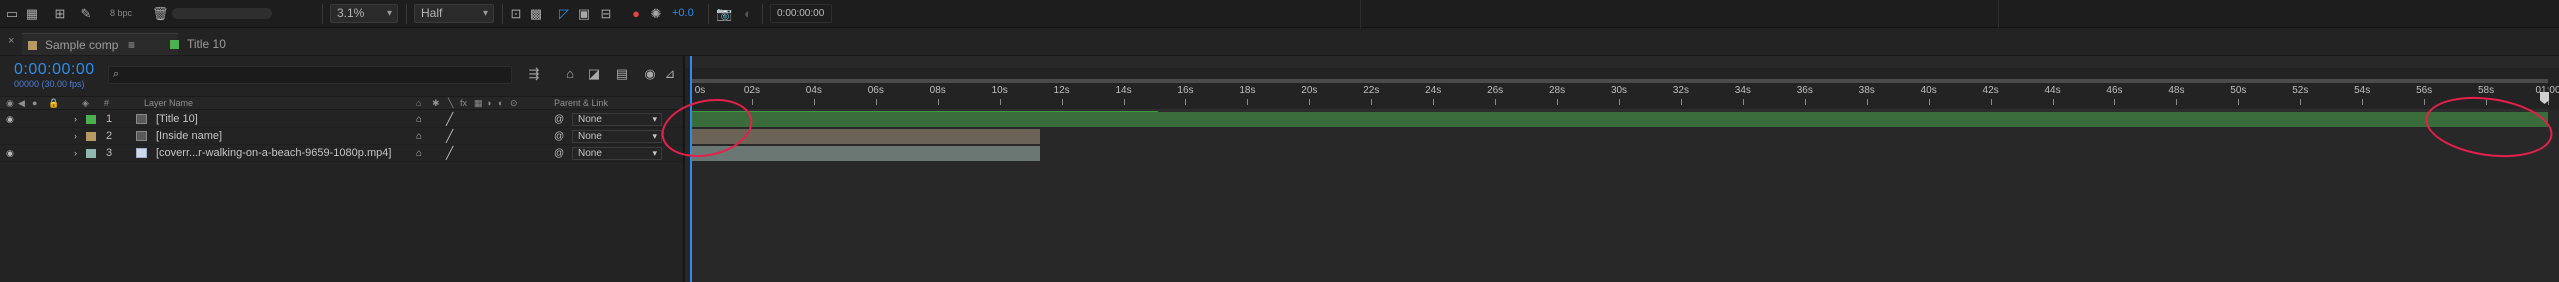 The width and height of the screenshot is (2559, 282). I want to click on ruler-label: 10s, so click(999, 90).